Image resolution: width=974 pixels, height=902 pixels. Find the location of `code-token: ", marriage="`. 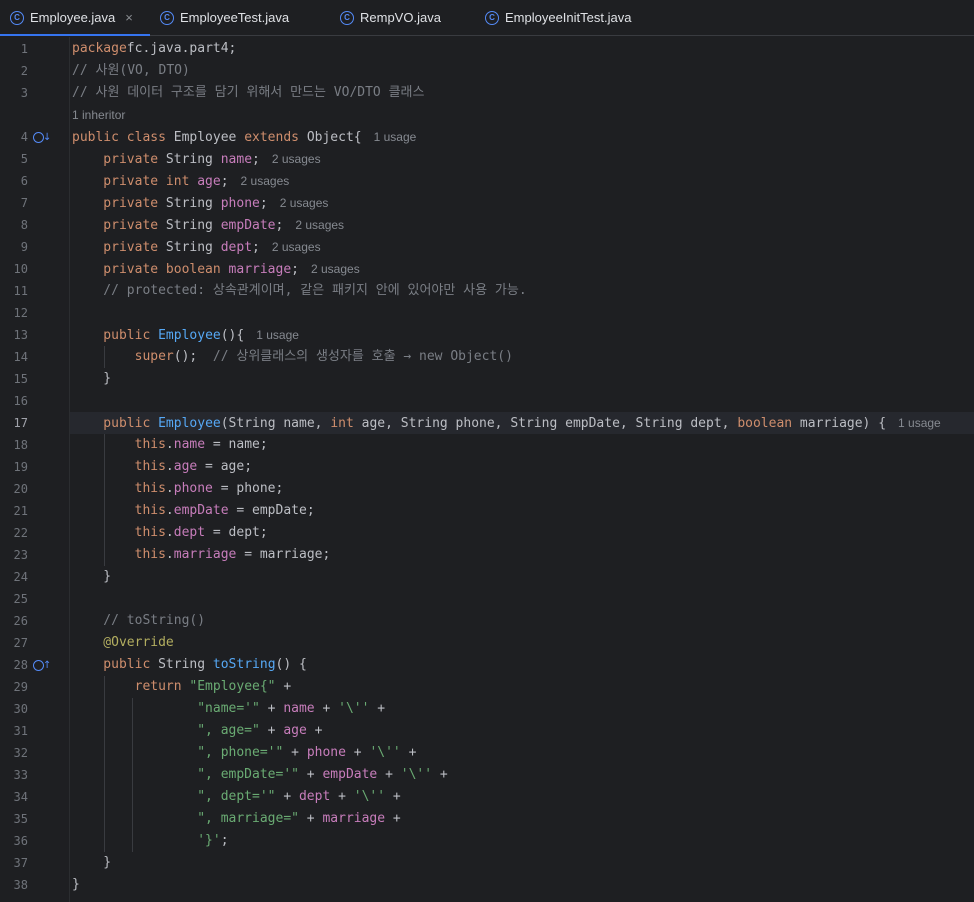

code-token: ", marriage=" is located at coordinates (185, 818).